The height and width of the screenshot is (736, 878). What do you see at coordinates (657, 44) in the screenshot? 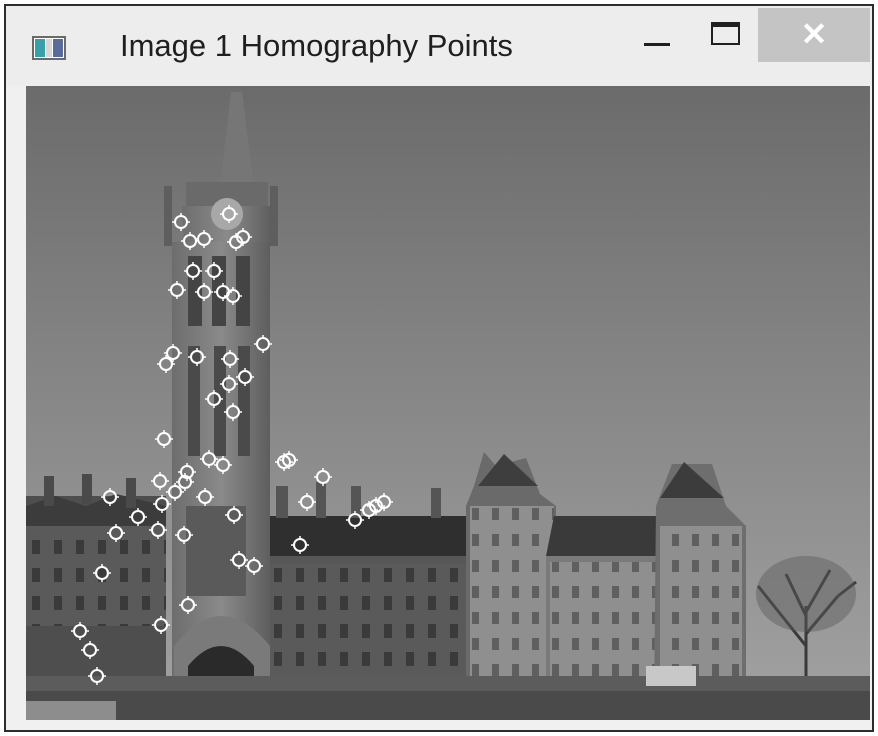
I see `minimize-icon` at bounding box center [657, 44].